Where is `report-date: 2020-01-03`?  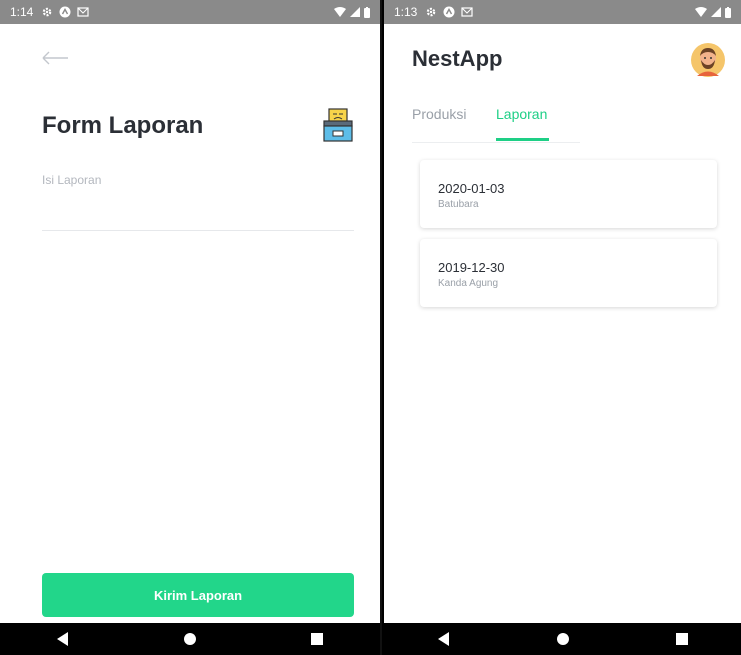 report-date: 2020-01-03 is located at coordinates (471, 188).